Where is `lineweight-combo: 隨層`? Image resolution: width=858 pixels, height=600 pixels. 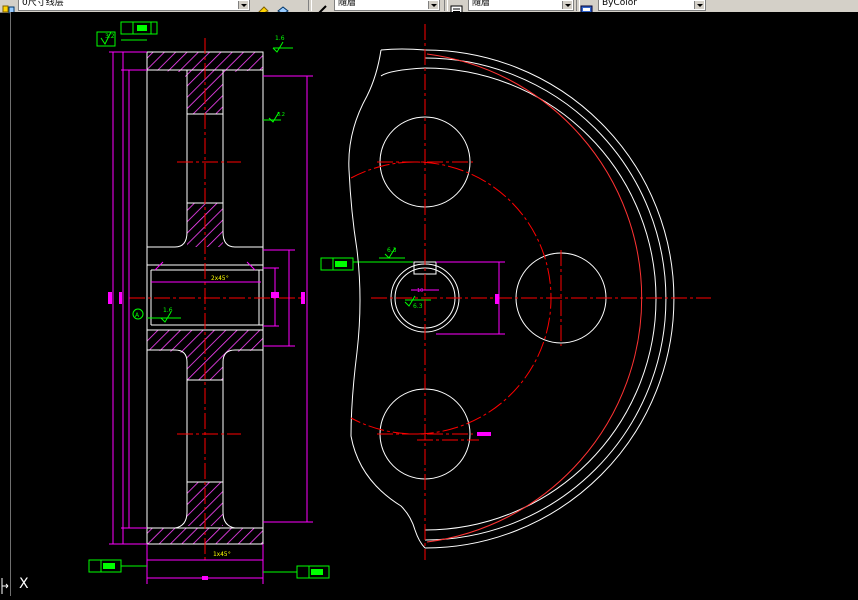
lineweight-combo: 隨層 is located at coordinates (521, 5).